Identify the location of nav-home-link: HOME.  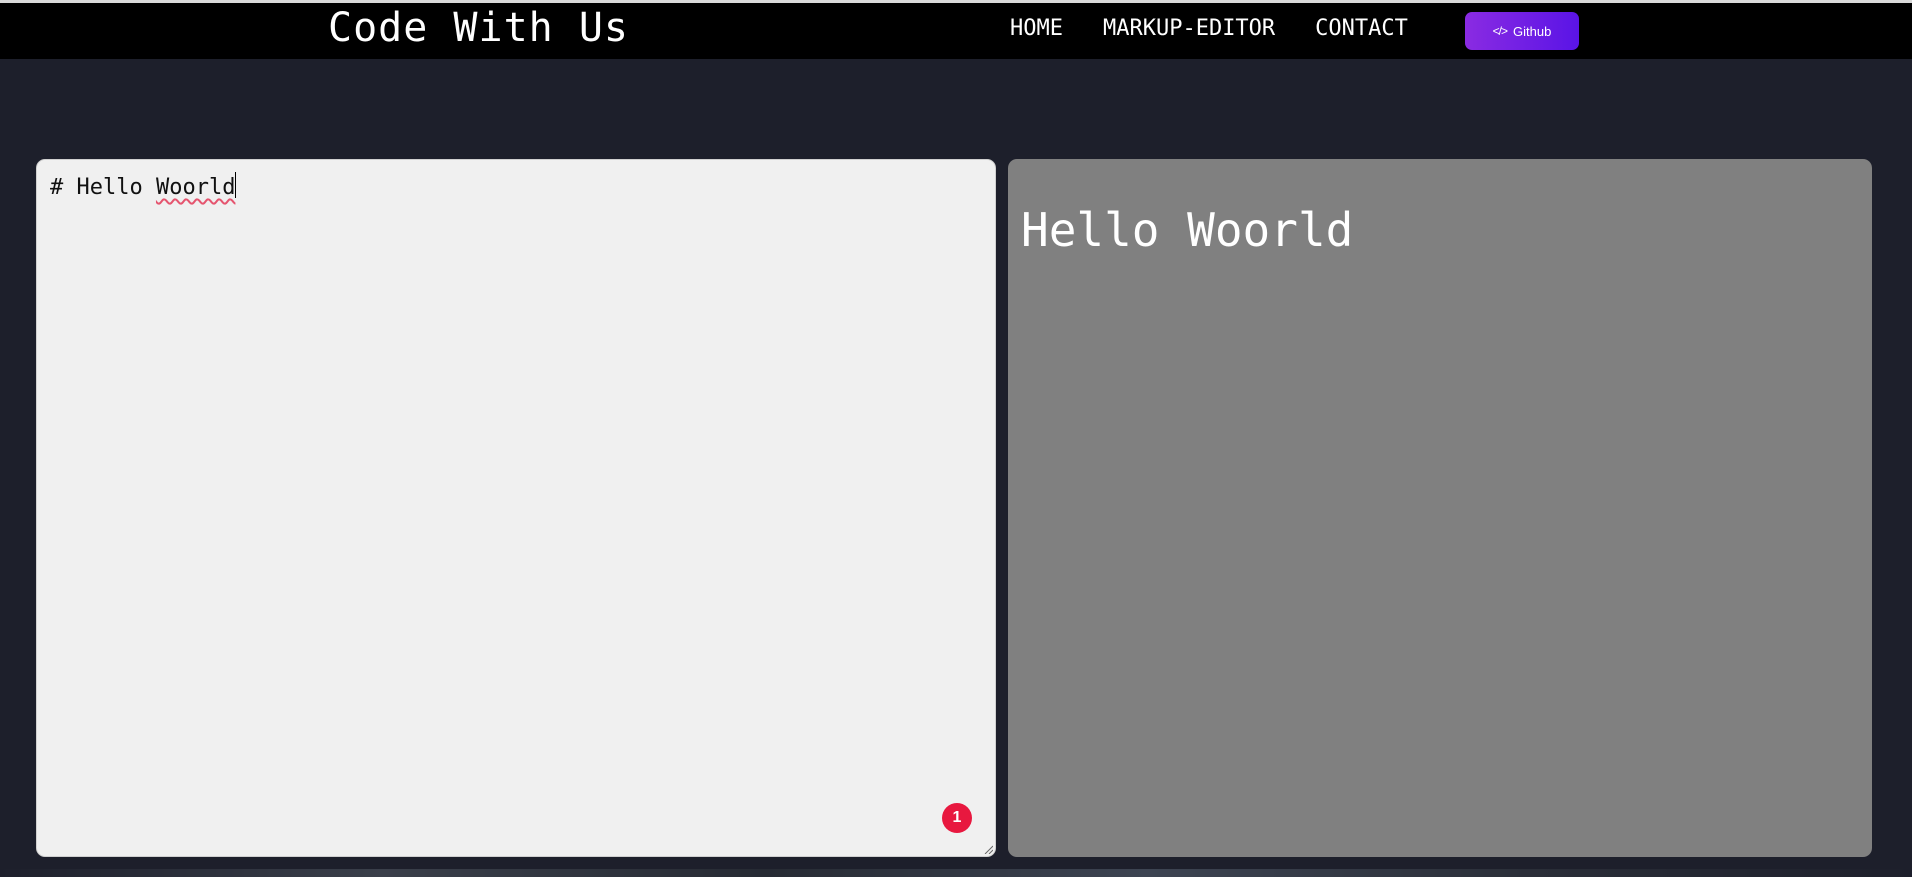
(1036, 28).